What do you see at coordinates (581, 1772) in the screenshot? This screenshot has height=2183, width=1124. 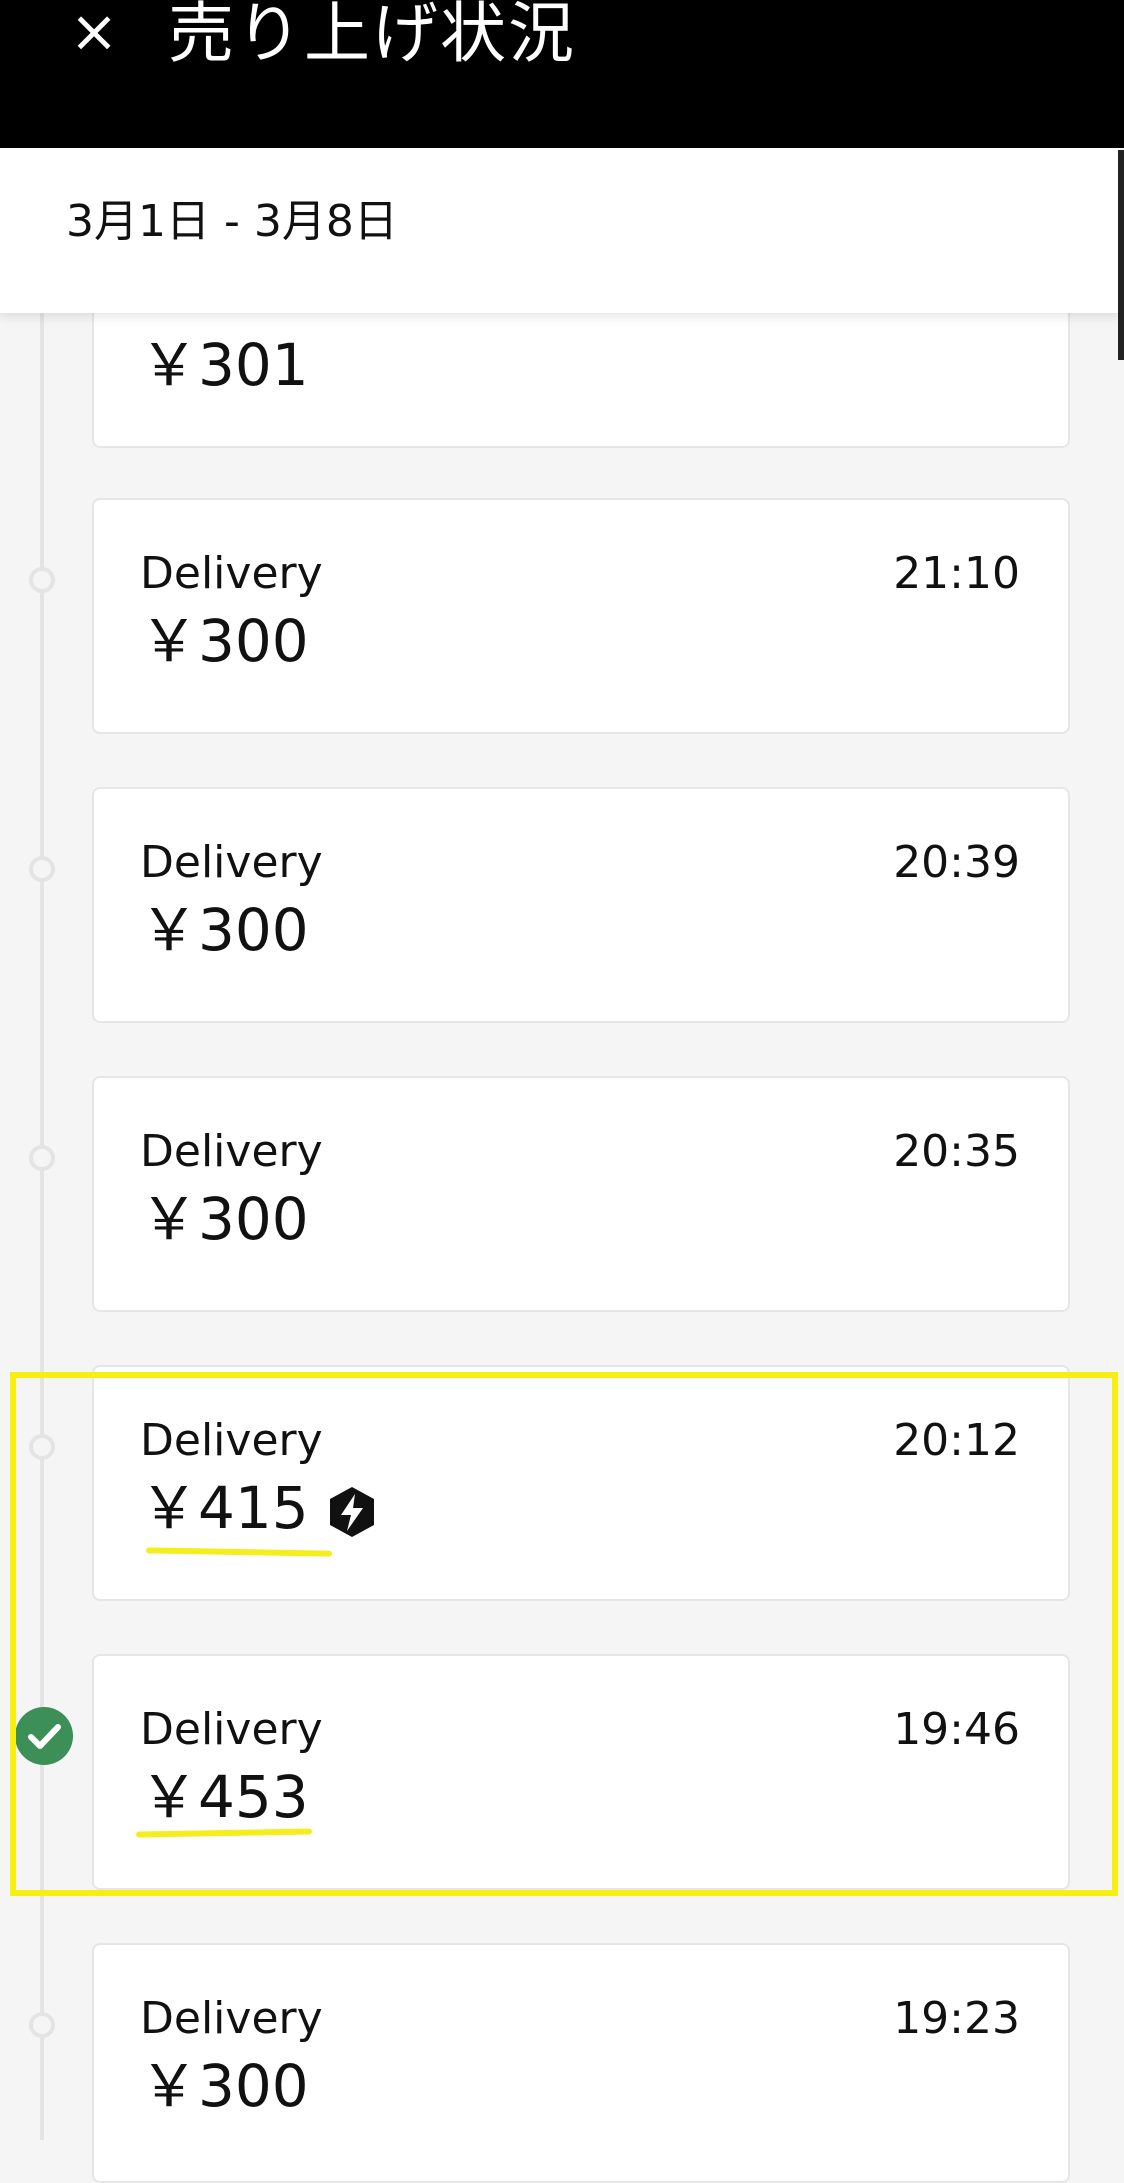 I see `delivery-card: Delivery 19:46 ￥453` at bounding box center [581, 1772].